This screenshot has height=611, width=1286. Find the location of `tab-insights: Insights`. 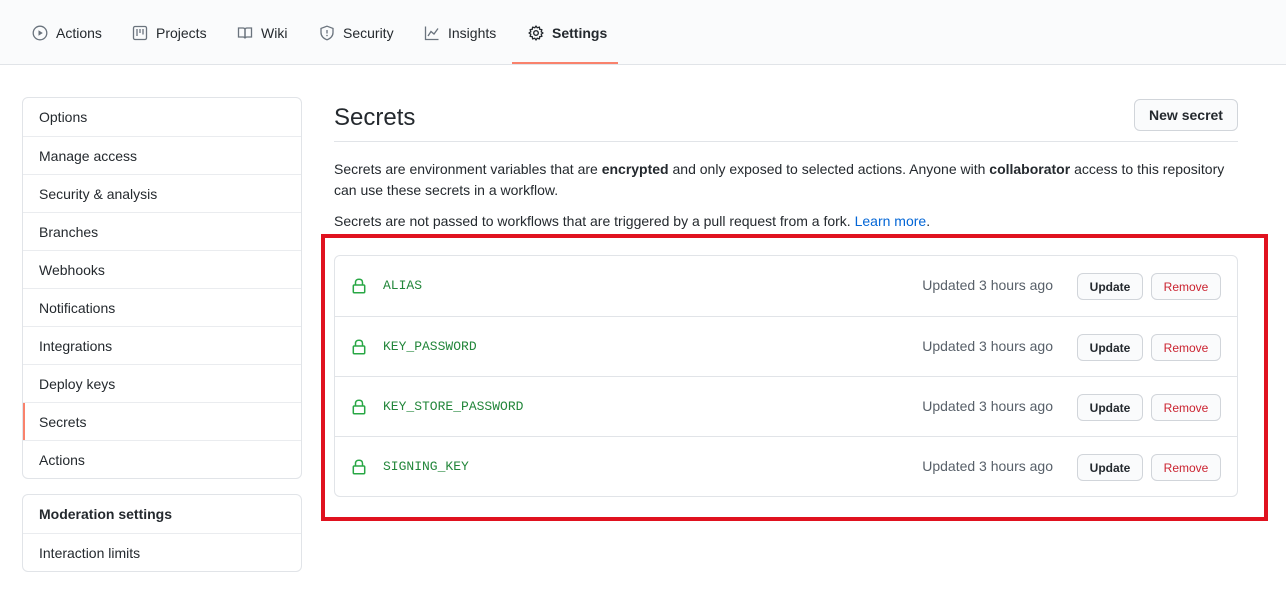

tab-insights: Insights is located at coordinates (460, 32).